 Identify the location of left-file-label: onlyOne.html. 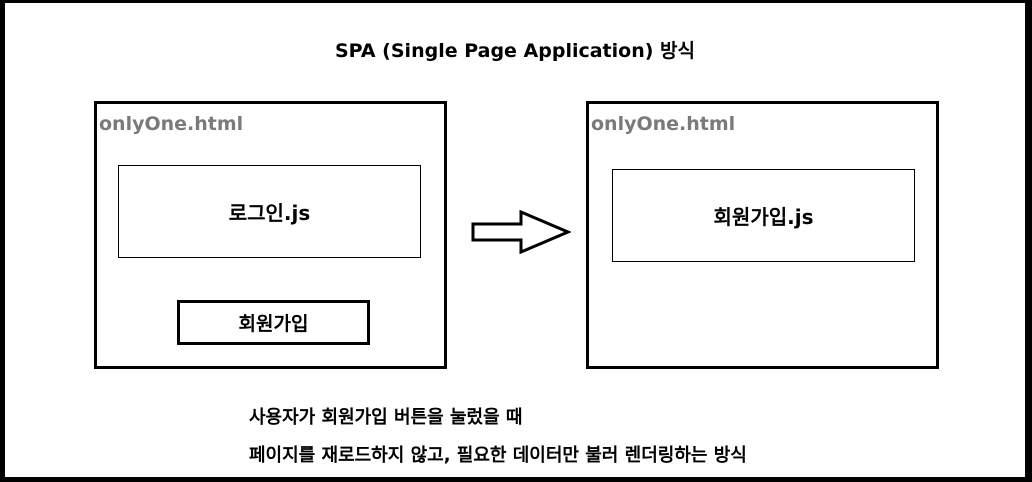
(171, 124).